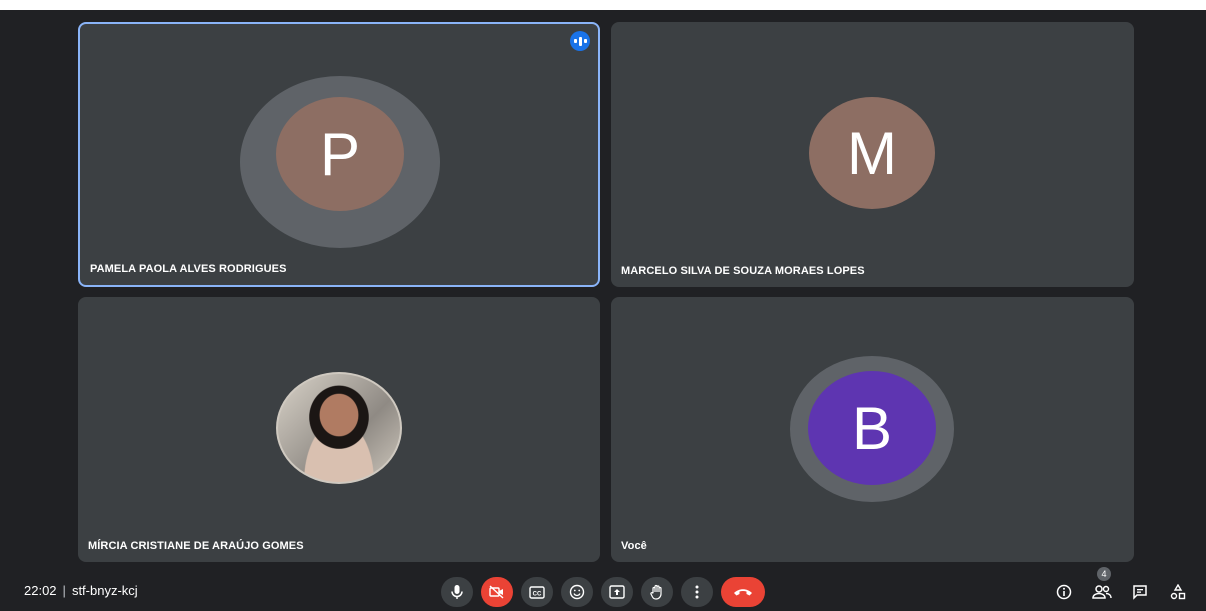 The height and width of the screenshot is (611, 1206). I want to click on chat-button, so click(1140, 592).